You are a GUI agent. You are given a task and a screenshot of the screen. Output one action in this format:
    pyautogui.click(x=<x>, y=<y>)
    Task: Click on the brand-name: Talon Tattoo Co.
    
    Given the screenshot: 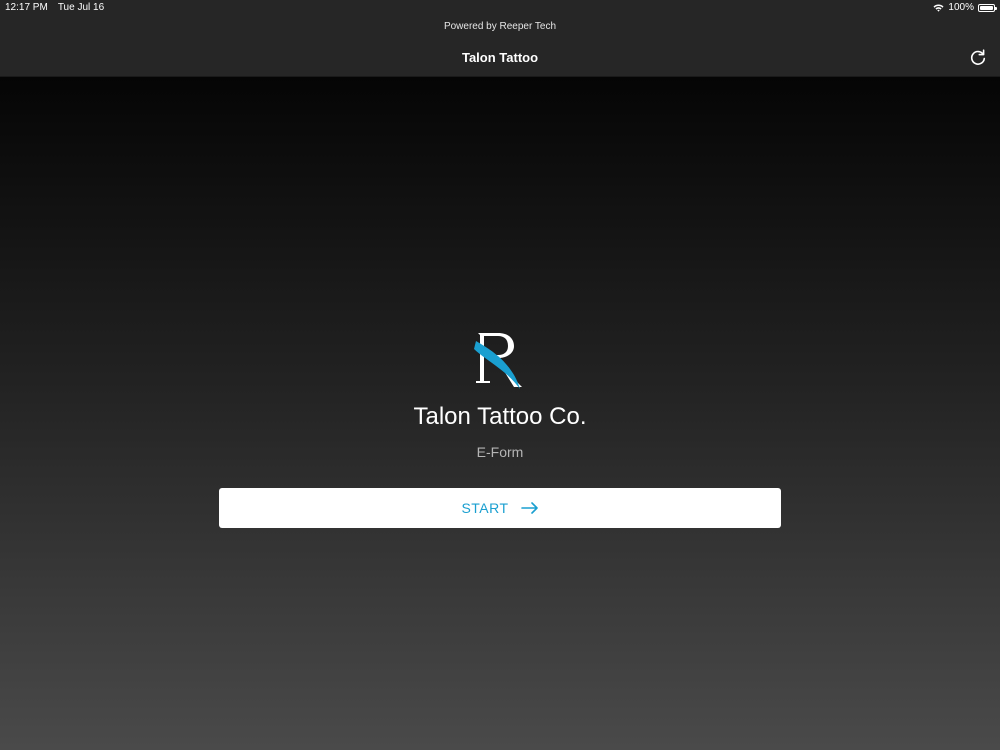 What is the action you would take?
    pyautogui.click(x=500, y=416)
    